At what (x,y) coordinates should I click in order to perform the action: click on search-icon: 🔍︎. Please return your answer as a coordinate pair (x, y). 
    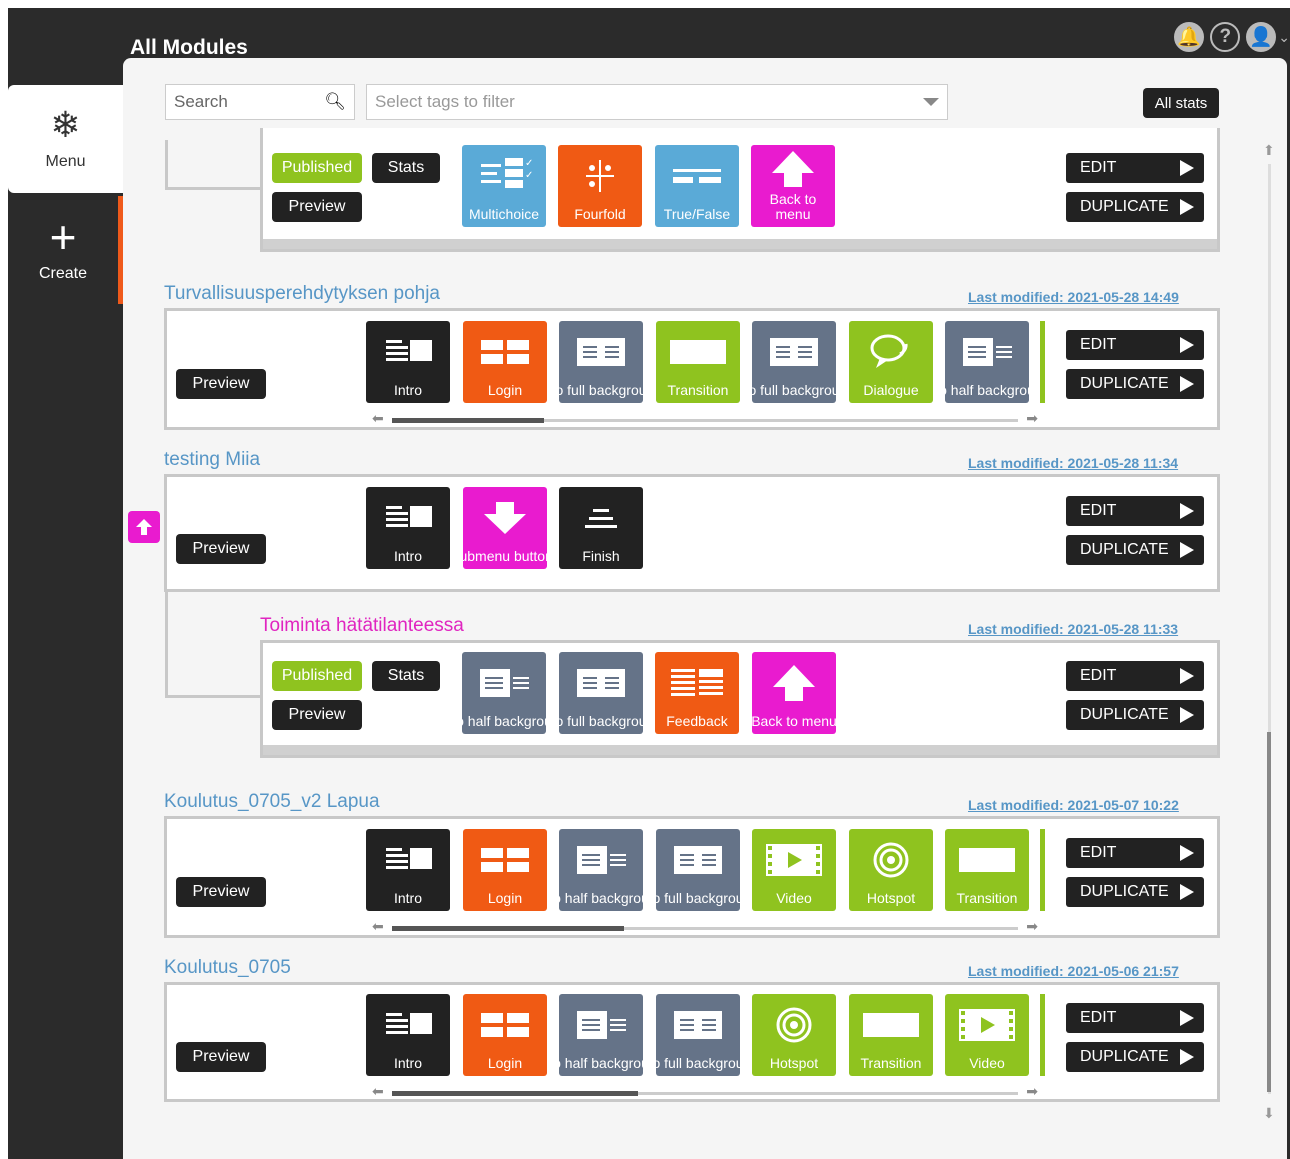
    Looking at the image, I should click on (335, 102).